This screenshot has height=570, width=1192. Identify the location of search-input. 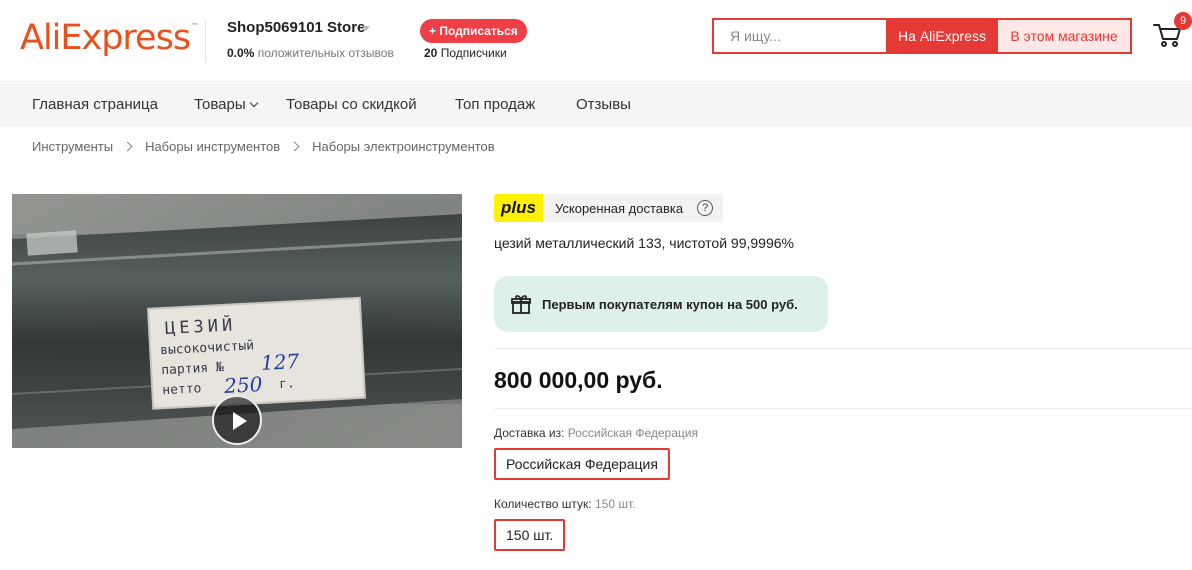
(800, 36).